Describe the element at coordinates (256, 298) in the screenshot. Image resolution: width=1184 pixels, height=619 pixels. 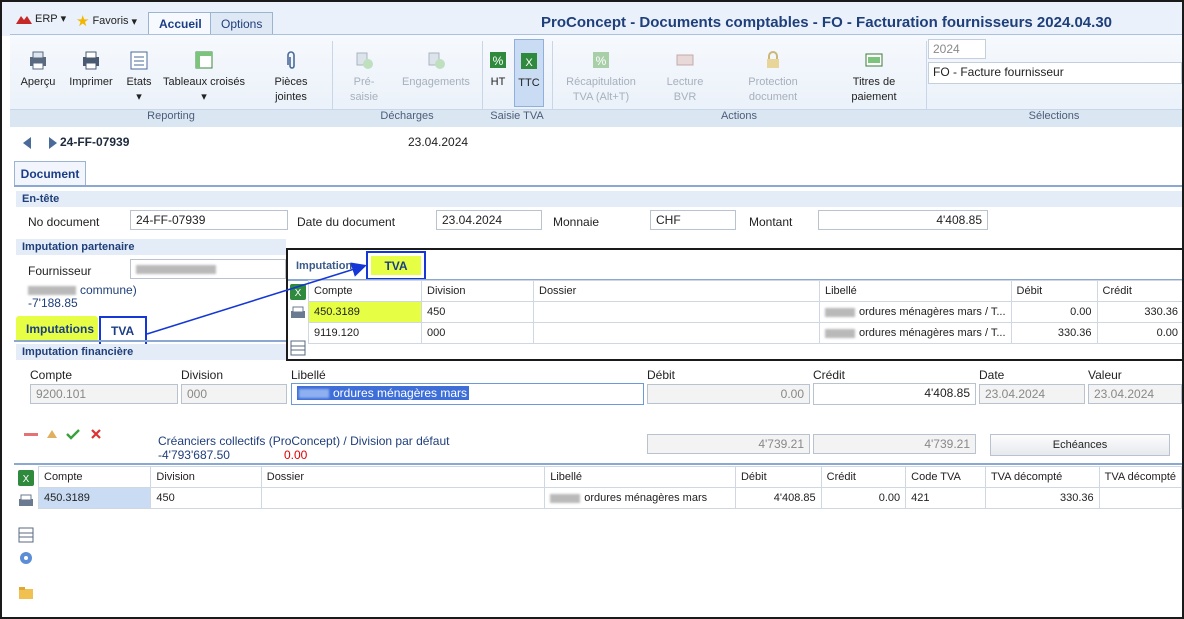
I see `callout-arrow-icon` at that location.